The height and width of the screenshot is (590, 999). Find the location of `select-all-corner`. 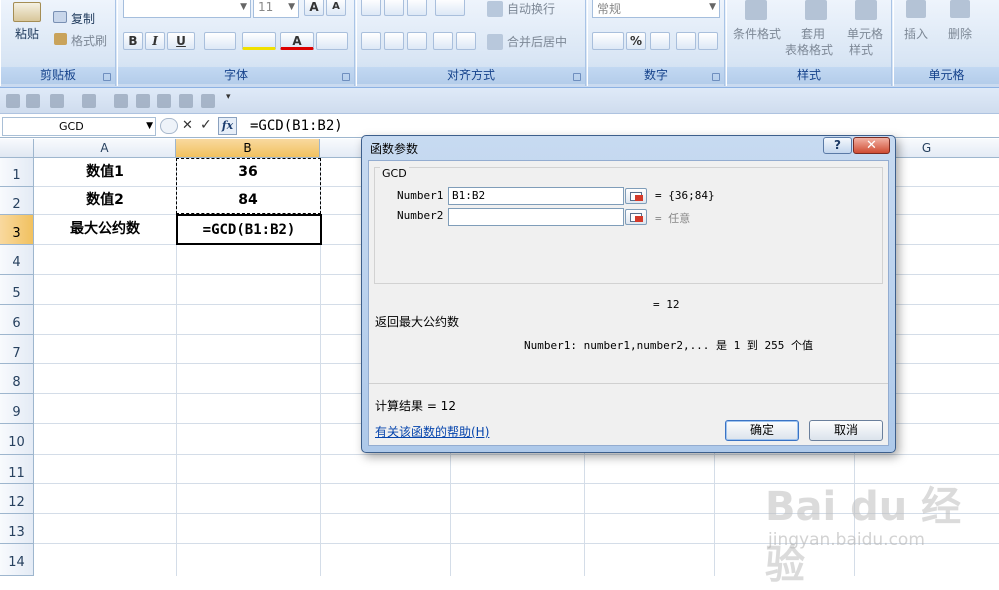

select-all-corner is located at coordinates (17, 148).